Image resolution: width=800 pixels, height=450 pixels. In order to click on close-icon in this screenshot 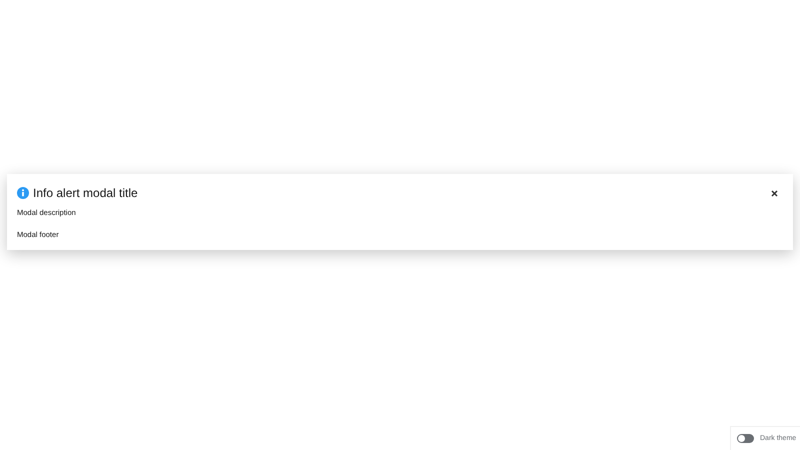, I will do `click(774, 193)`.